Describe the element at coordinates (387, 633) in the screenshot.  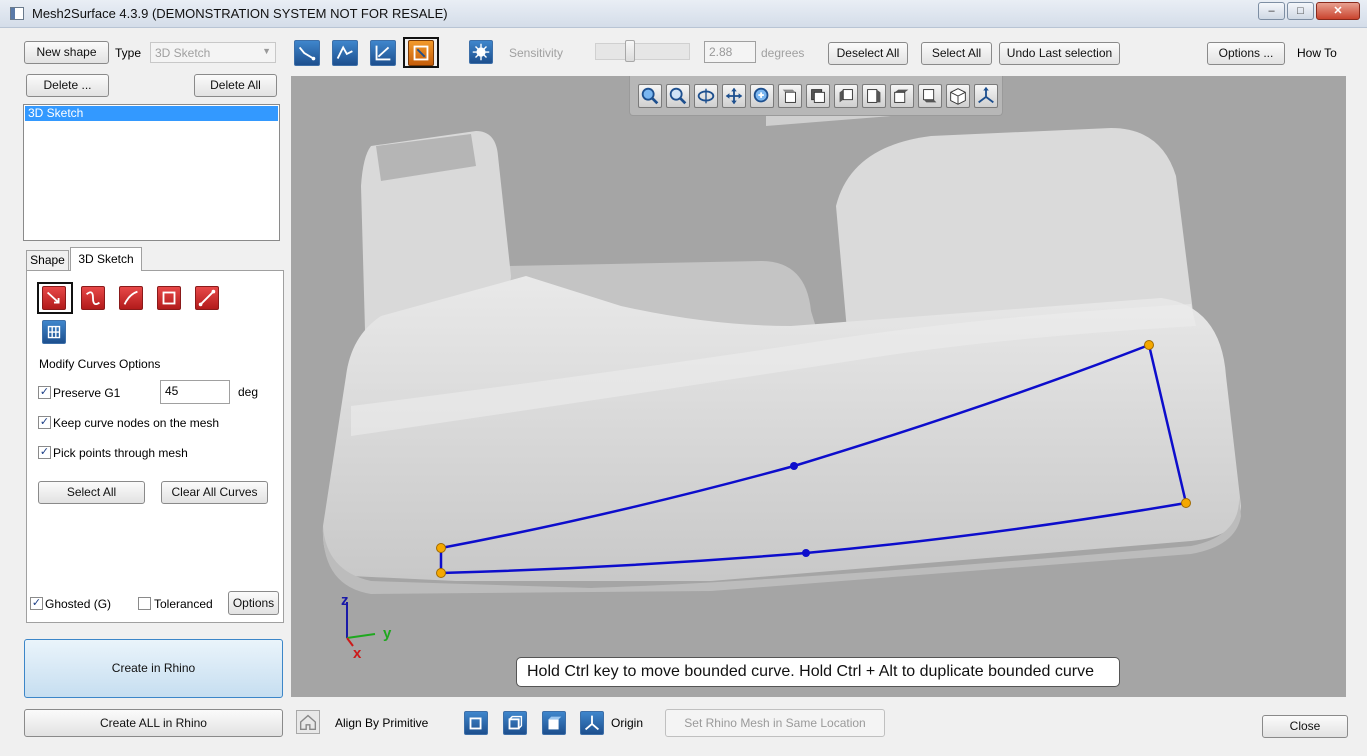
I see `axis-y-label: y` at that location.